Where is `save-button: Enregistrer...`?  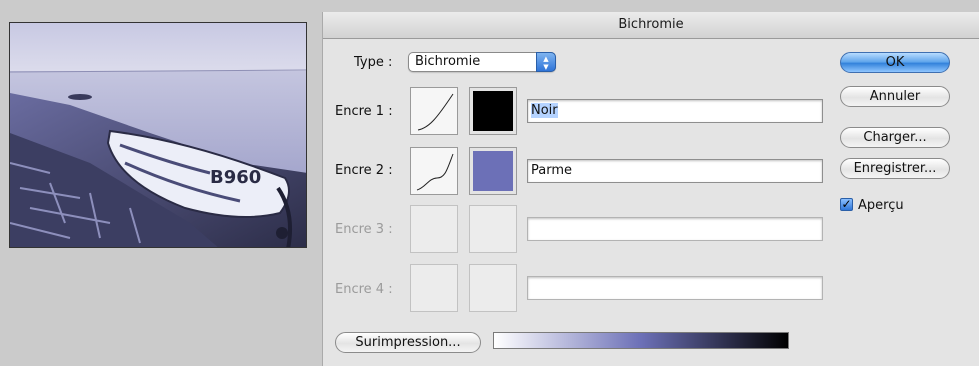 save-button: Enregistrer... is located at coordinates (895, 168).